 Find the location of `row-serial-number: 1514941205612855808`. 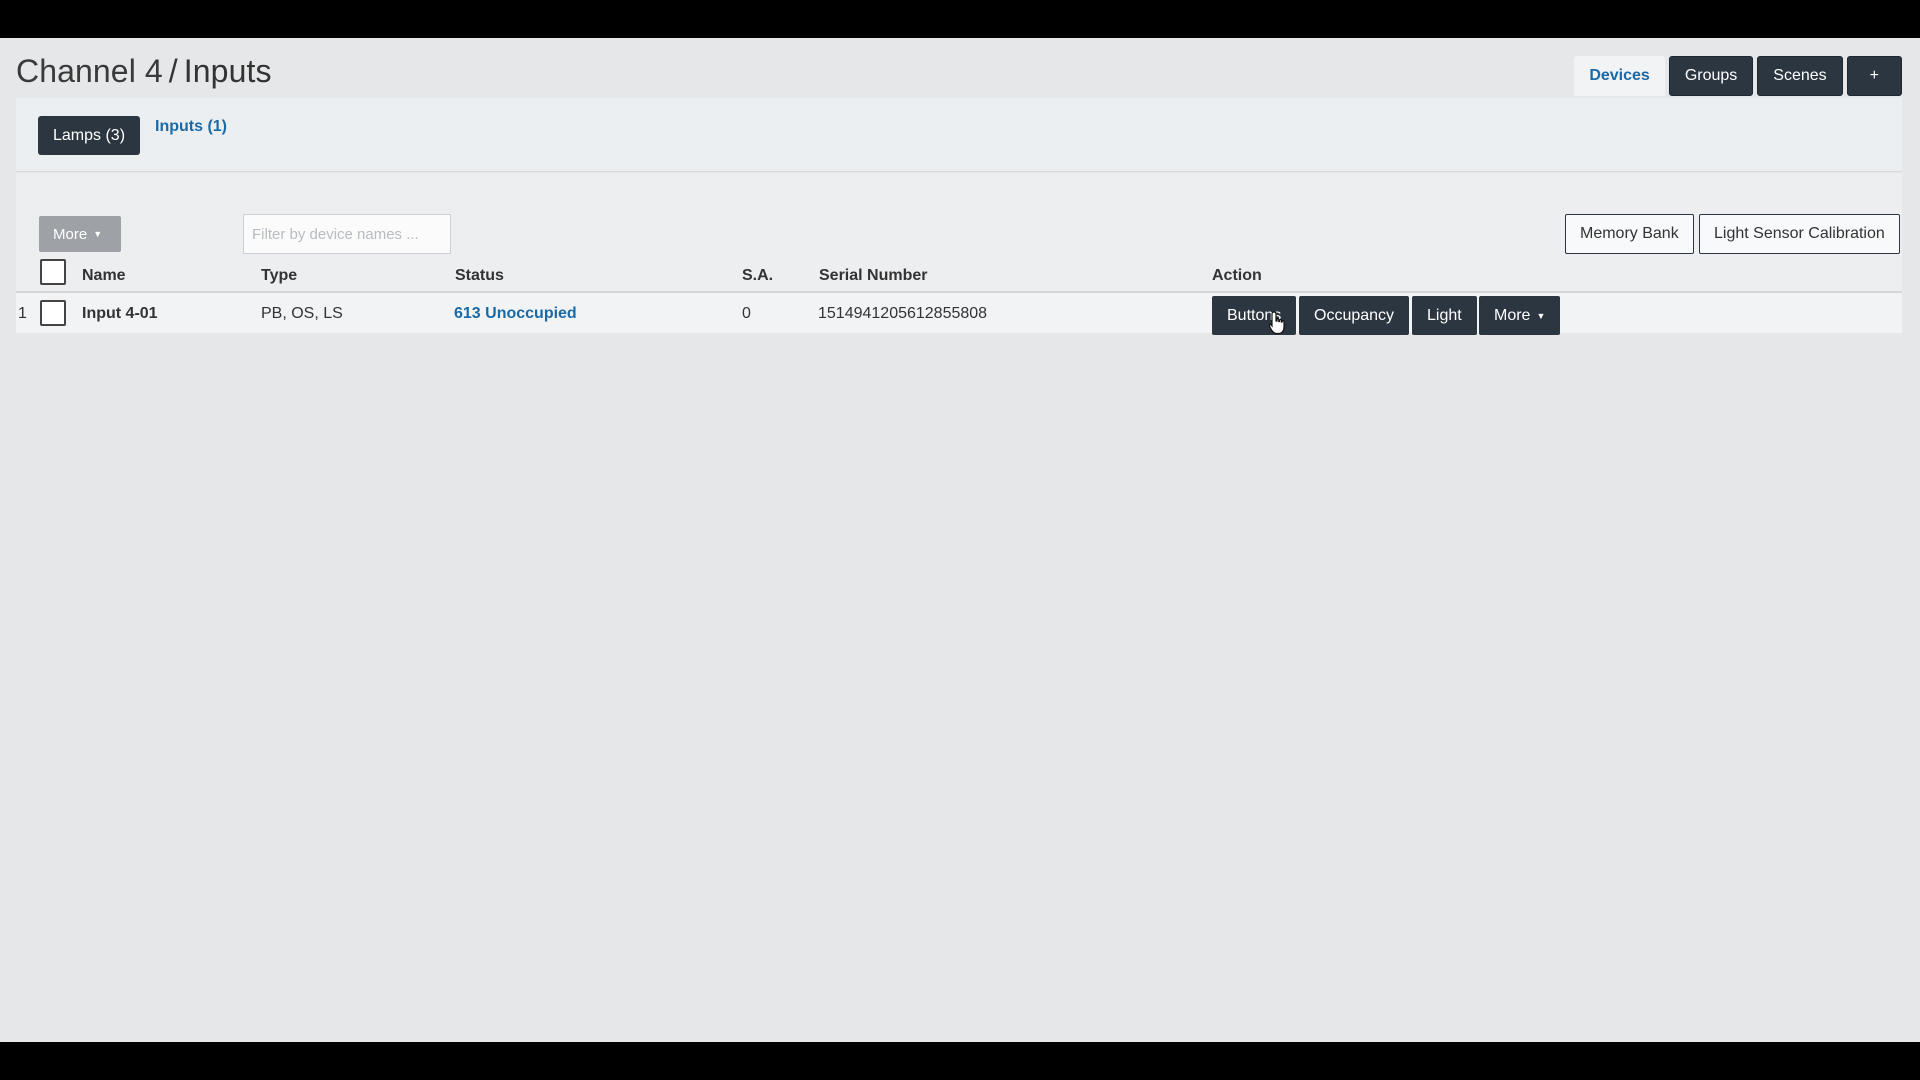

row-serial-number: 1514941205612855808 is located at coordinates (903, 313).